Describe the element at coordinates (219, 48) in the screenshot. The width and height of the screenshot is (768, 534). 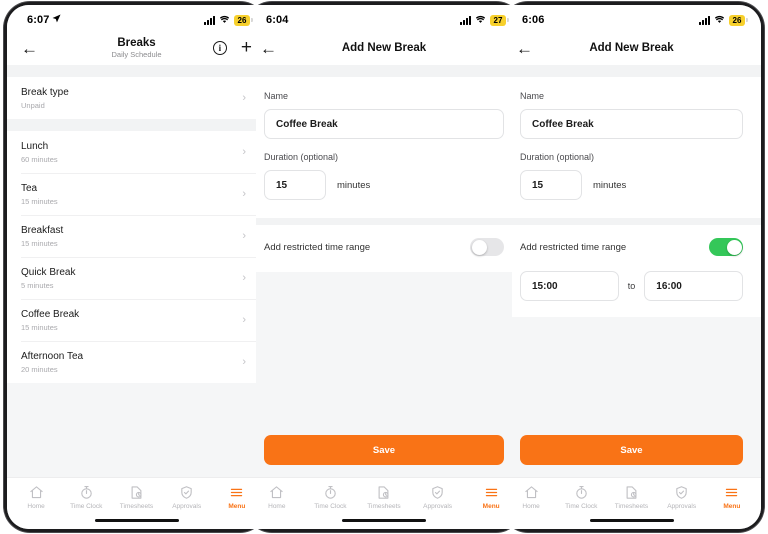
I see `info-icon: i` at that location.